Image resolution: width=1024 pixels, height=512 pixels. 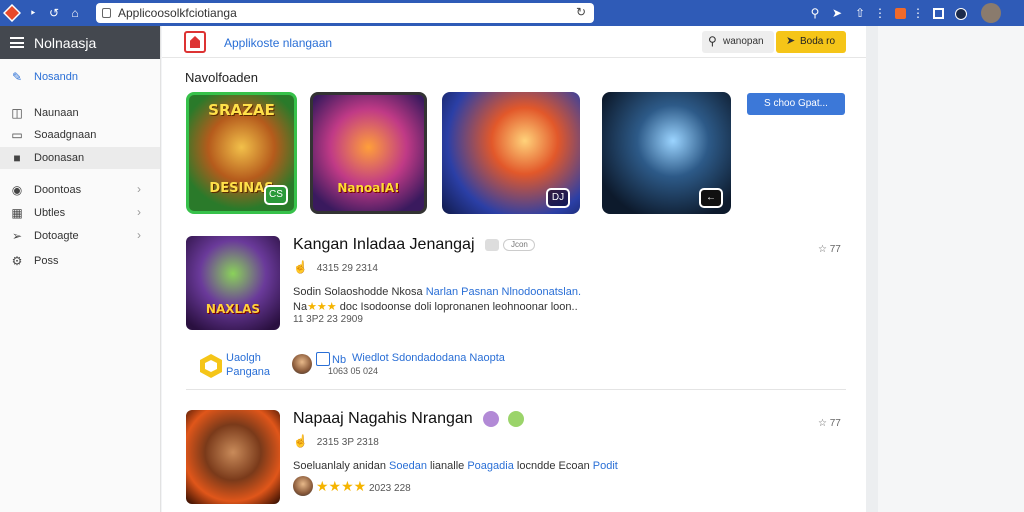 What do you see at coordinates (666, 153) in the screenshot?
I see `featured-game-4: ←` at bounding box center [666, 153].